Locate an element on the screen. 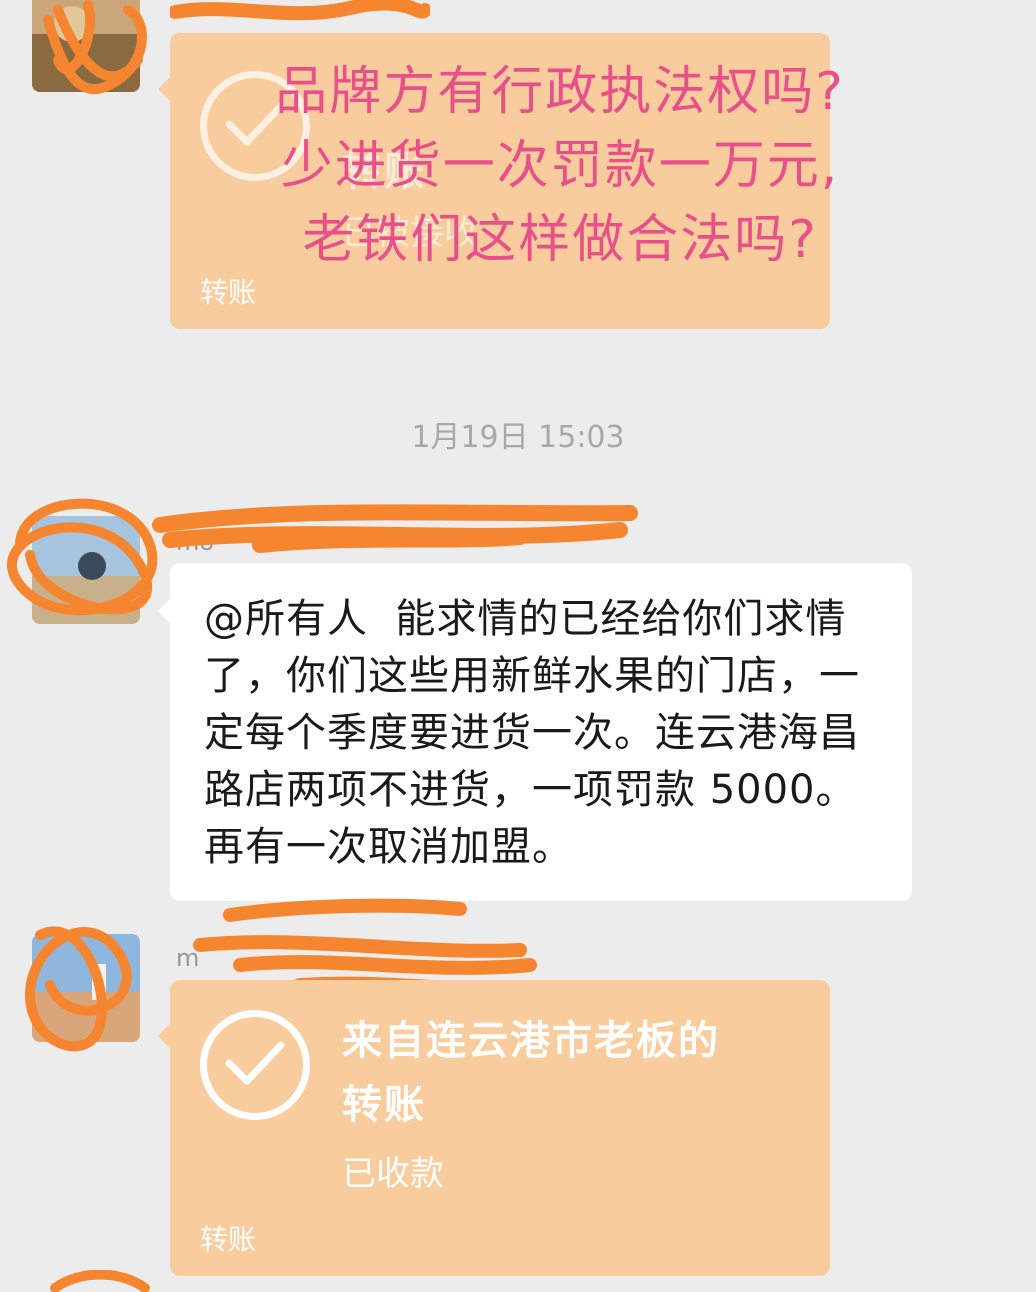 The height and width of the screenshot is (1292, 1036). transfer-title-line1: 来自连云港市老板的 is located at coordinates (531, 1041).